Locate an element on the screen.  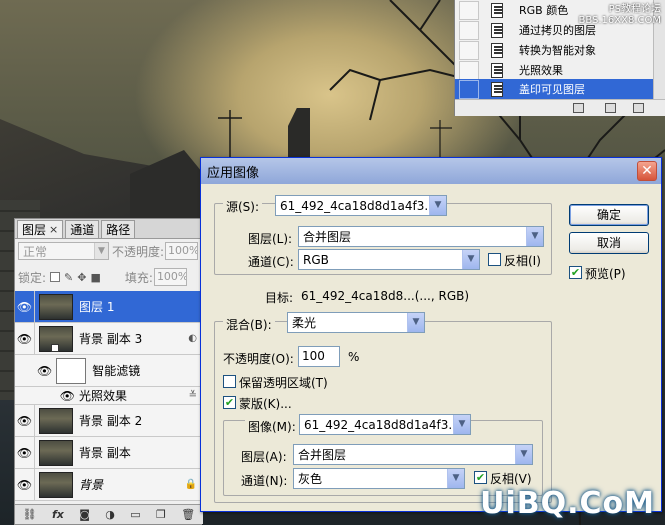
layer-row: 👁 背景 🔒 is located at coordinates (109, 485).